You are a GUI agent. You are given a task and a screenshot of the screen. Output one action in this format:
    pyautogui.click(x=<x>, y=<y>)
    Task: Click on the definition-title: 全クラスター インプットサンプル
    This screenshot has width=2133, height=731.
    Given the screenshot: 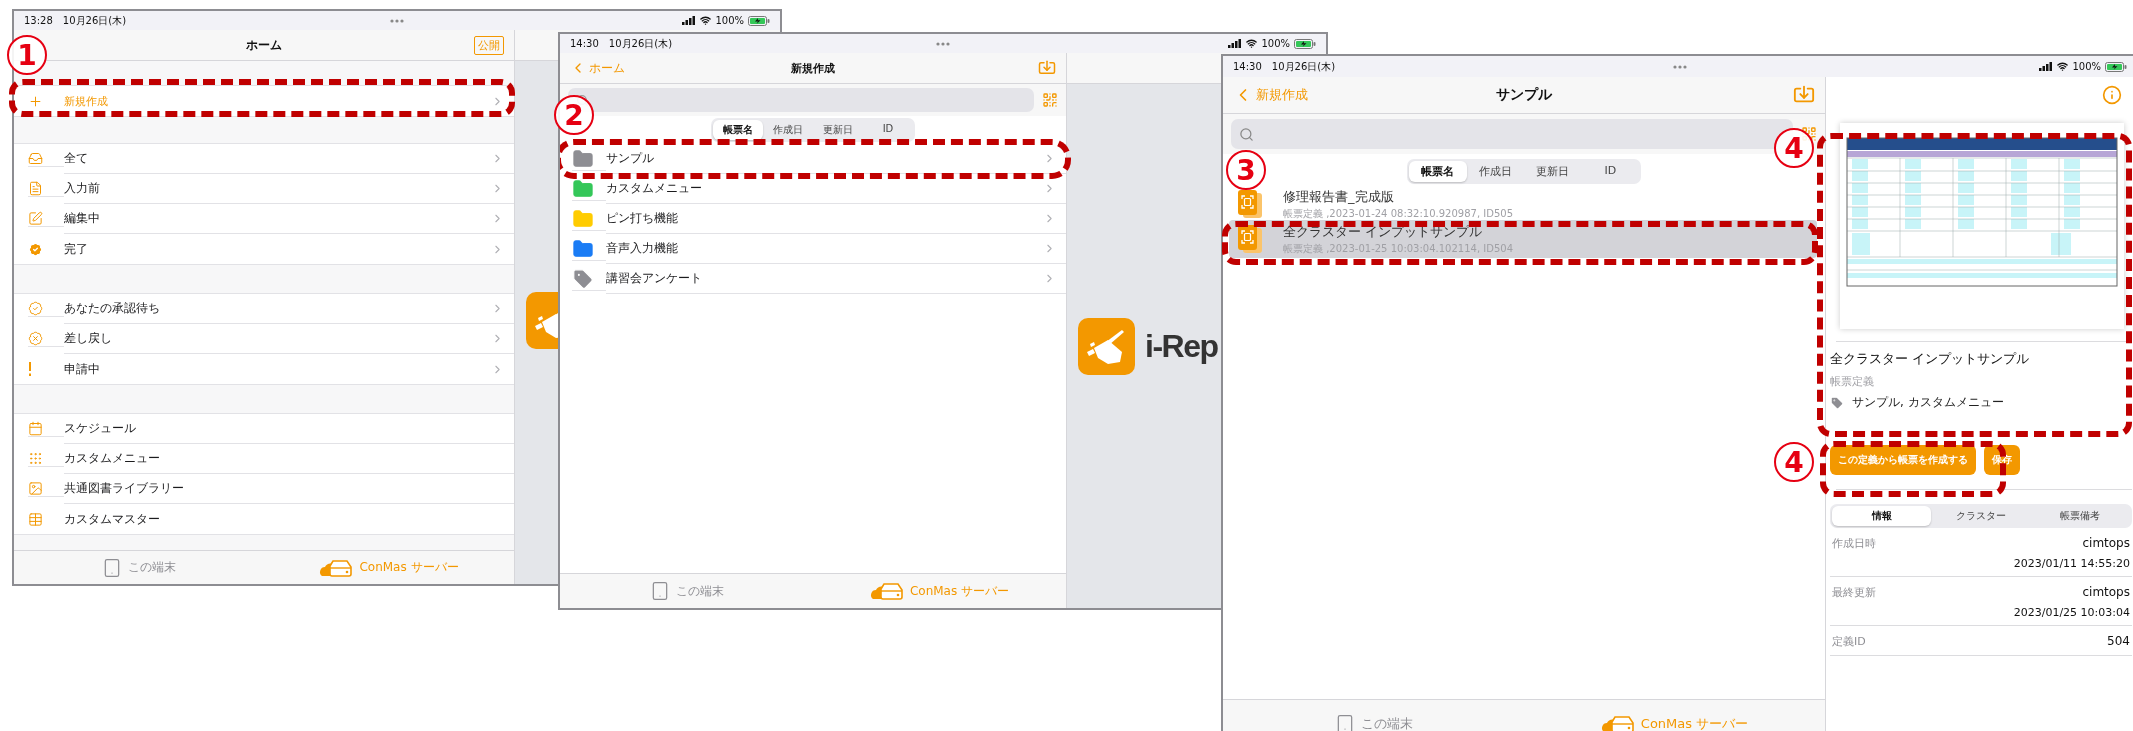 What is the action you would take?
    pyautogui.click(x=1930, y=359)
    